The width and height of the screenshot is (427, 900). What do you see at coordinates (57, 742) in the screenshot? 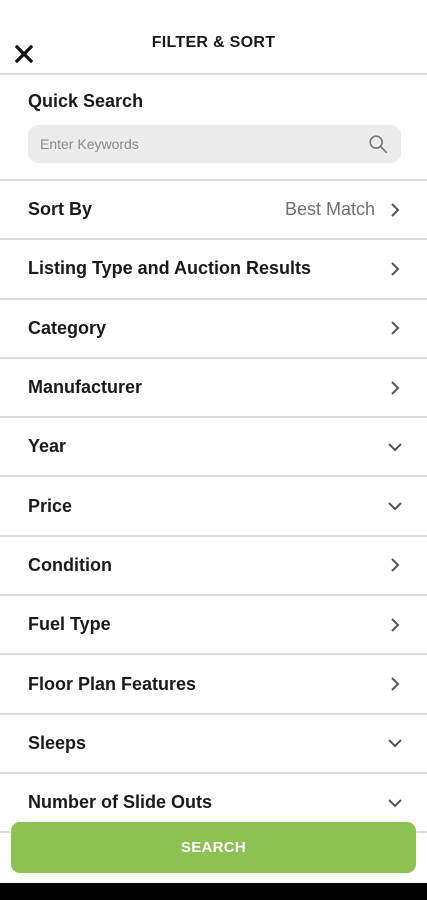
I see `filter-label: Sleeps` at bounding box center [57, 742].